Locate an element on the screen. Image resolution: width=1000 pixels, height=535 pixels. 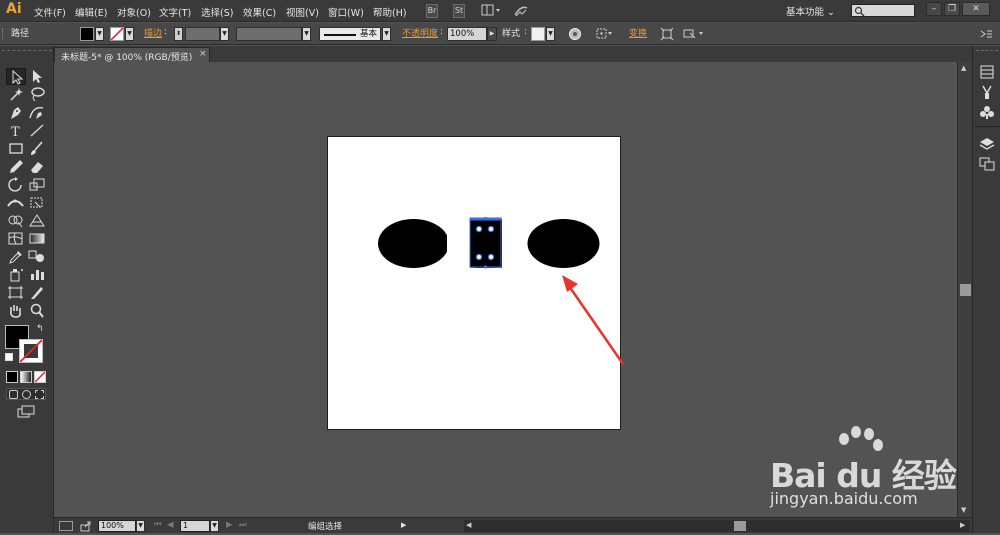
eyedropper-tool-icon is located at coordinates (16, 256).